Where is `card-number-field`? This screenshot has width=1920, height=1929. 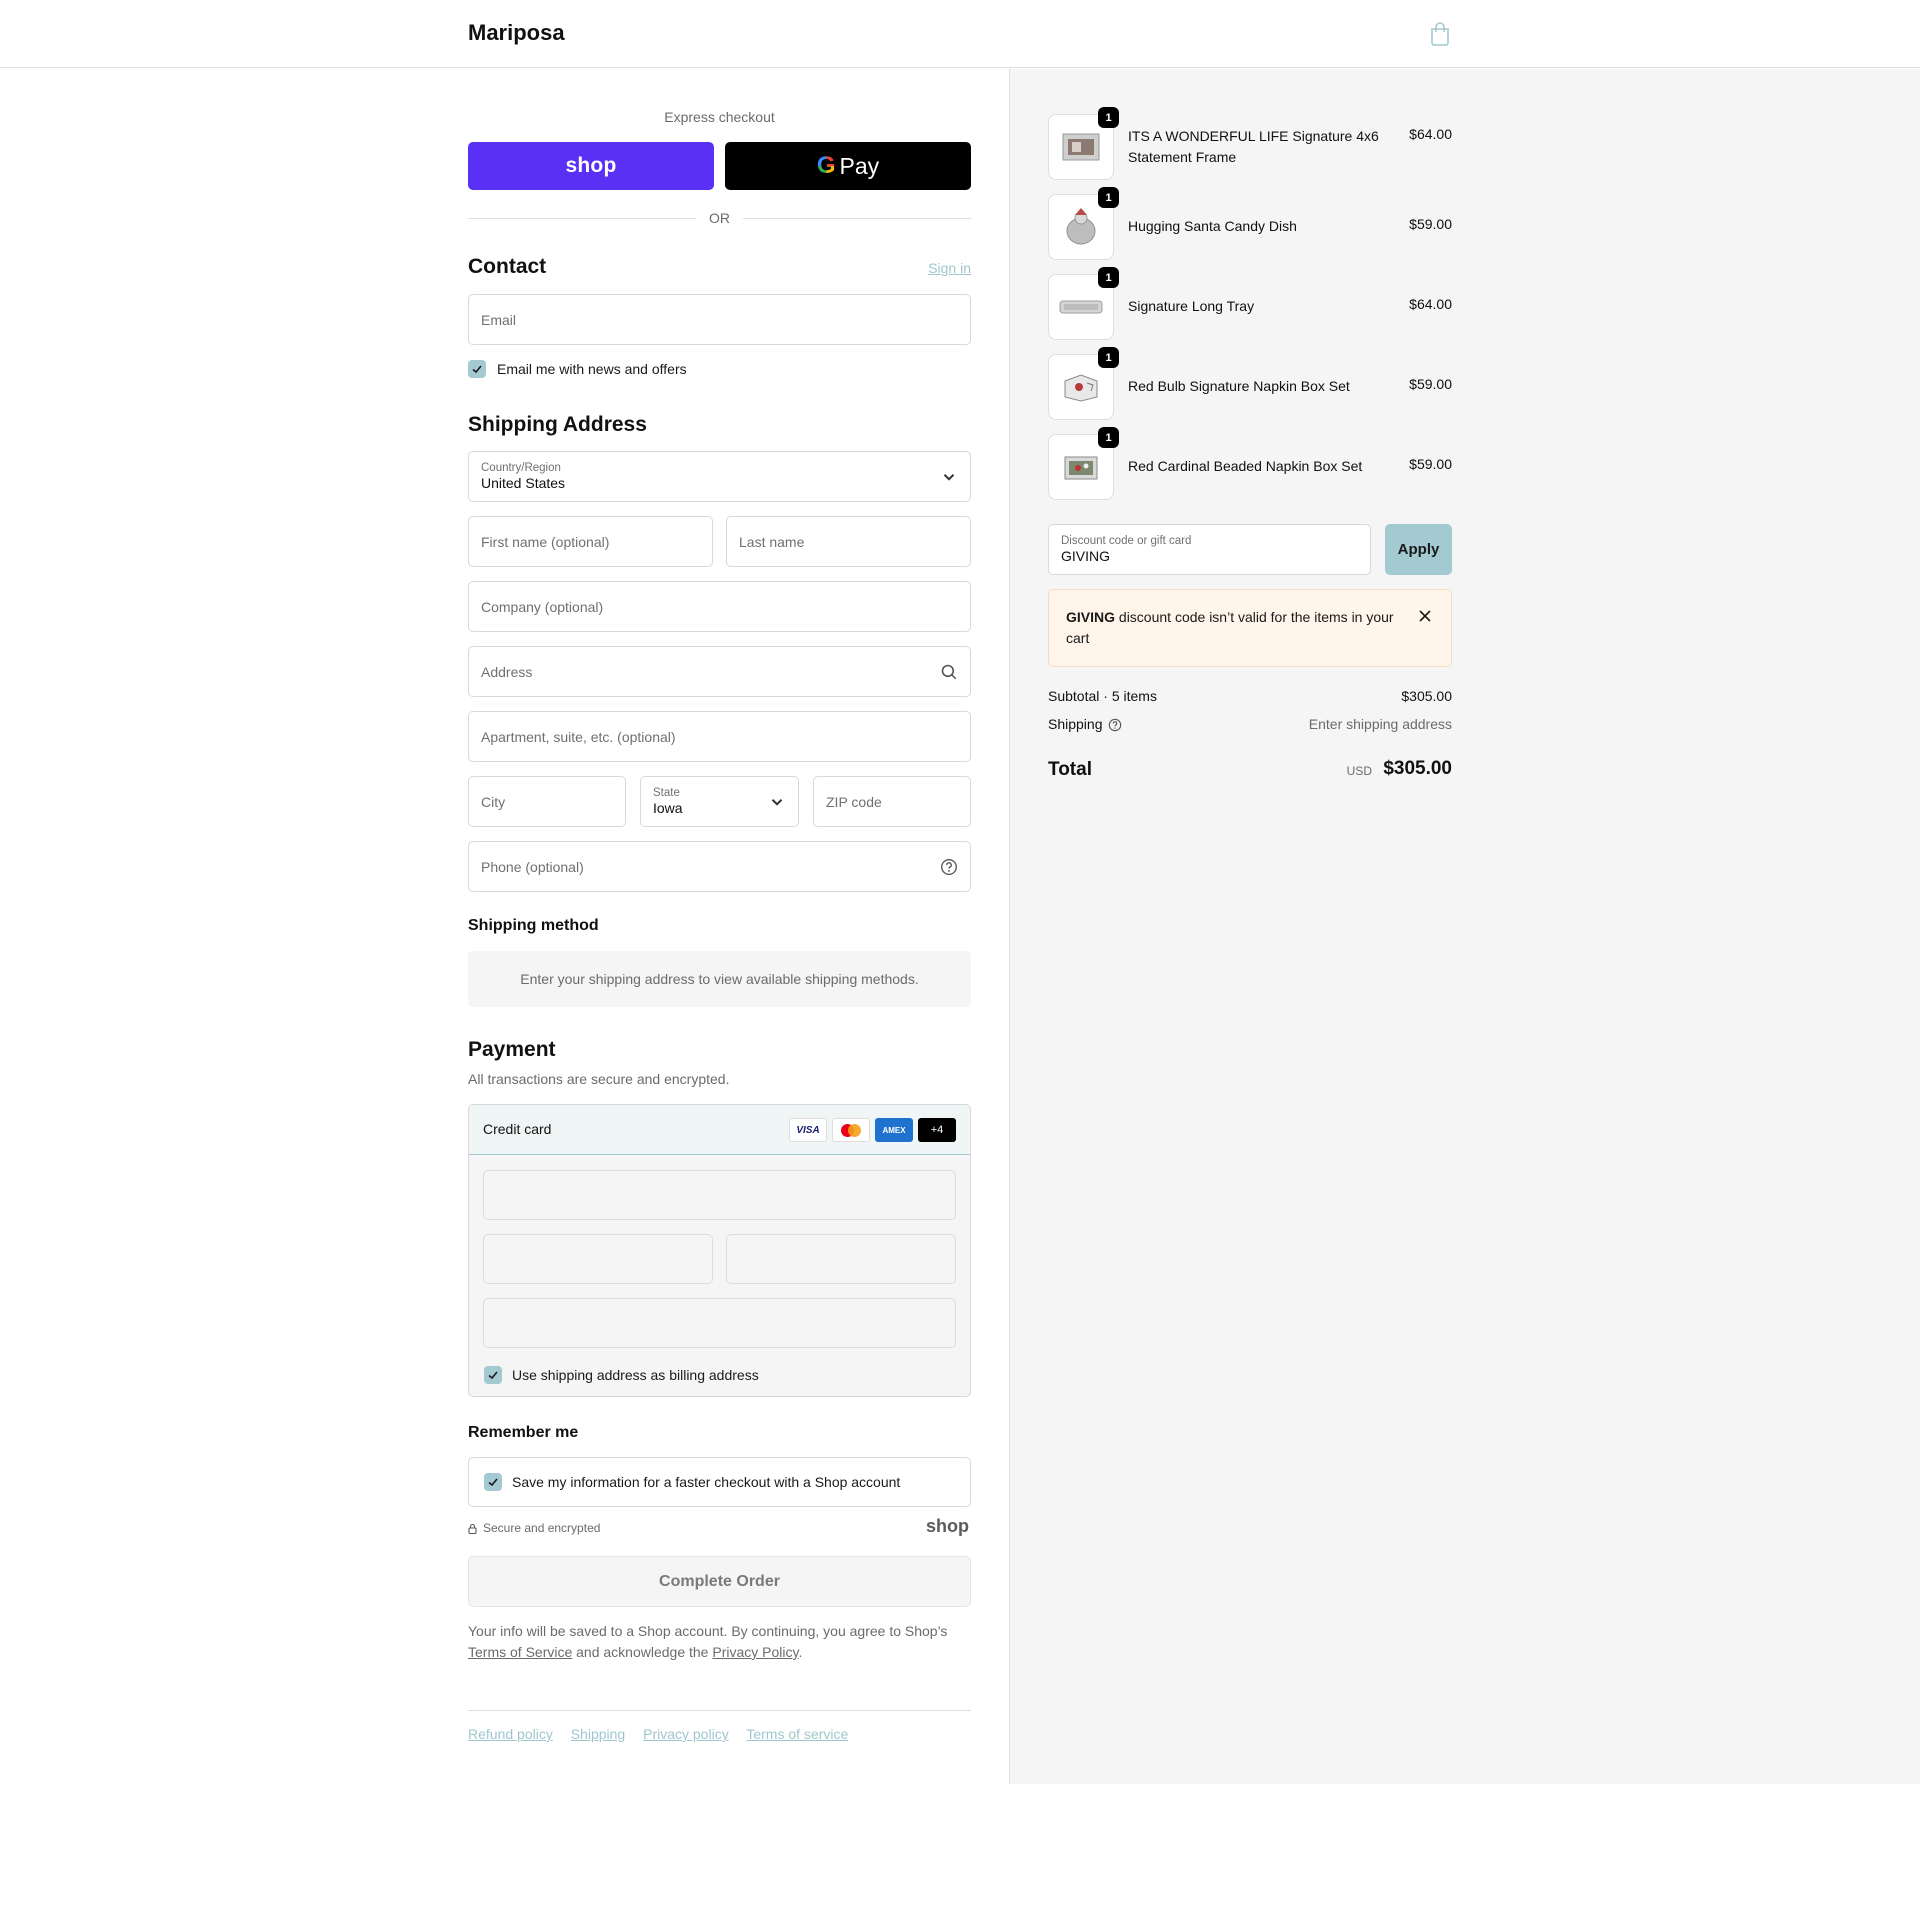
card-number-field is located at coordinates (719, 1195).